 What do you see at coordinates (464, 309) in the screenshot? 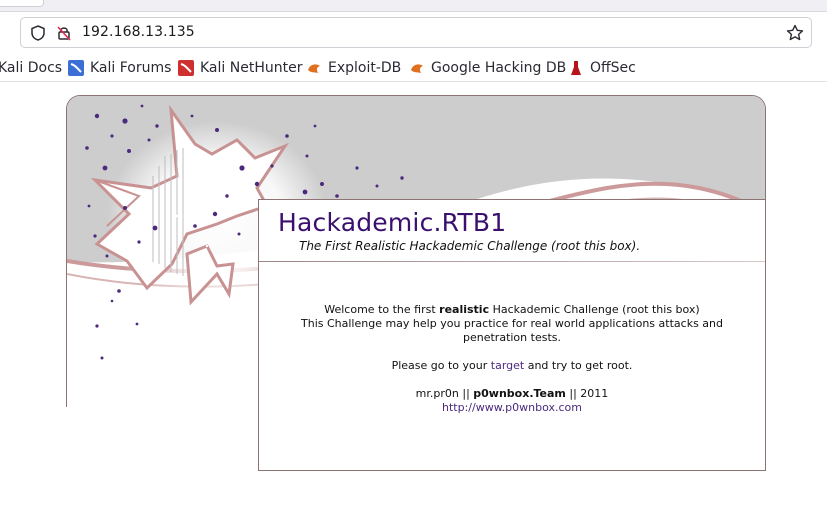
I see `welcome-text-bold: realistic` at bounding box center [464, 309].